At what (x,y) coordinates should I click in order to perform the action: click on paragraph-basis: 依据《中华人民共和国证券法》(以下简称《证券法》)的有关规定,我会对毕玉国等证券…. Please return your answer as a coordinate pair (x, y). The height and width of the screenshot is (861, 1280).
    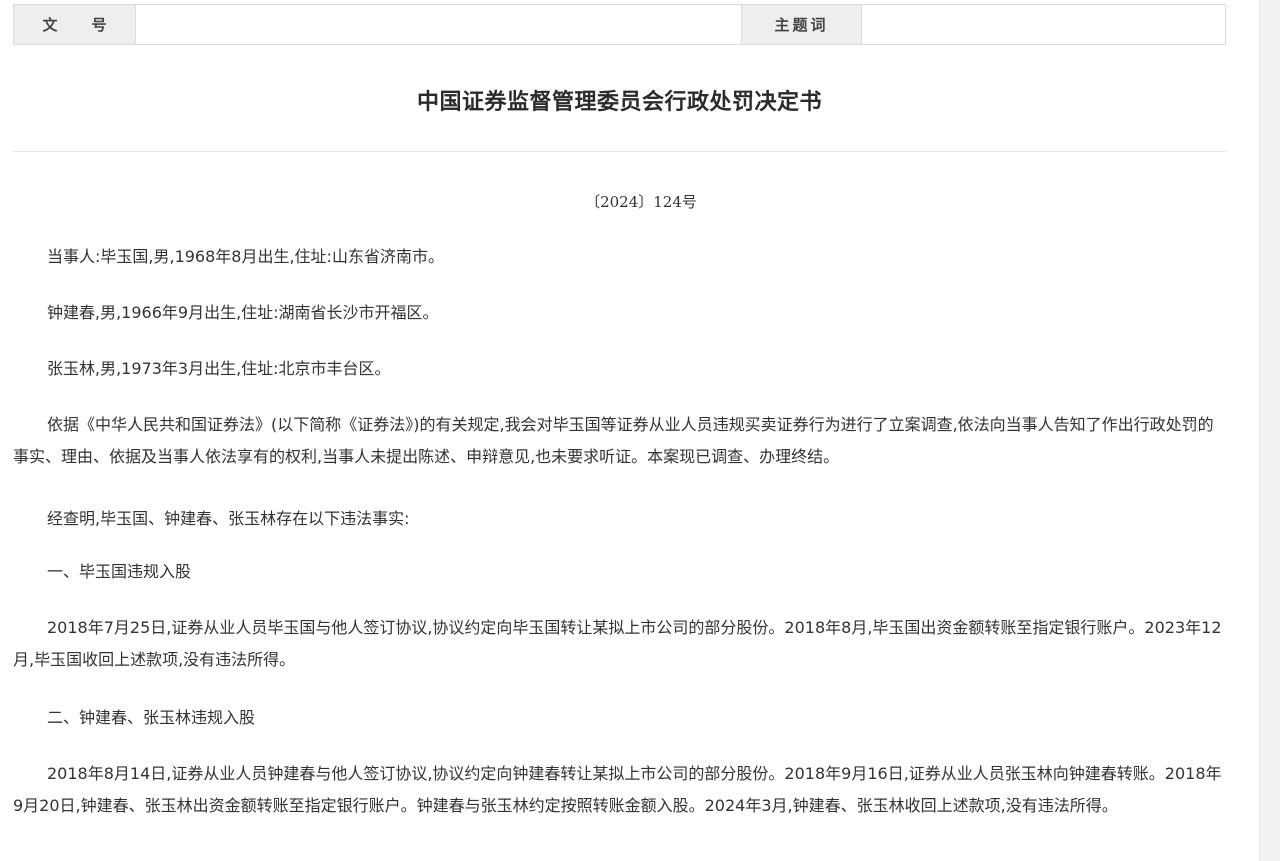
    Looking at the image, I should click on (613, 440).